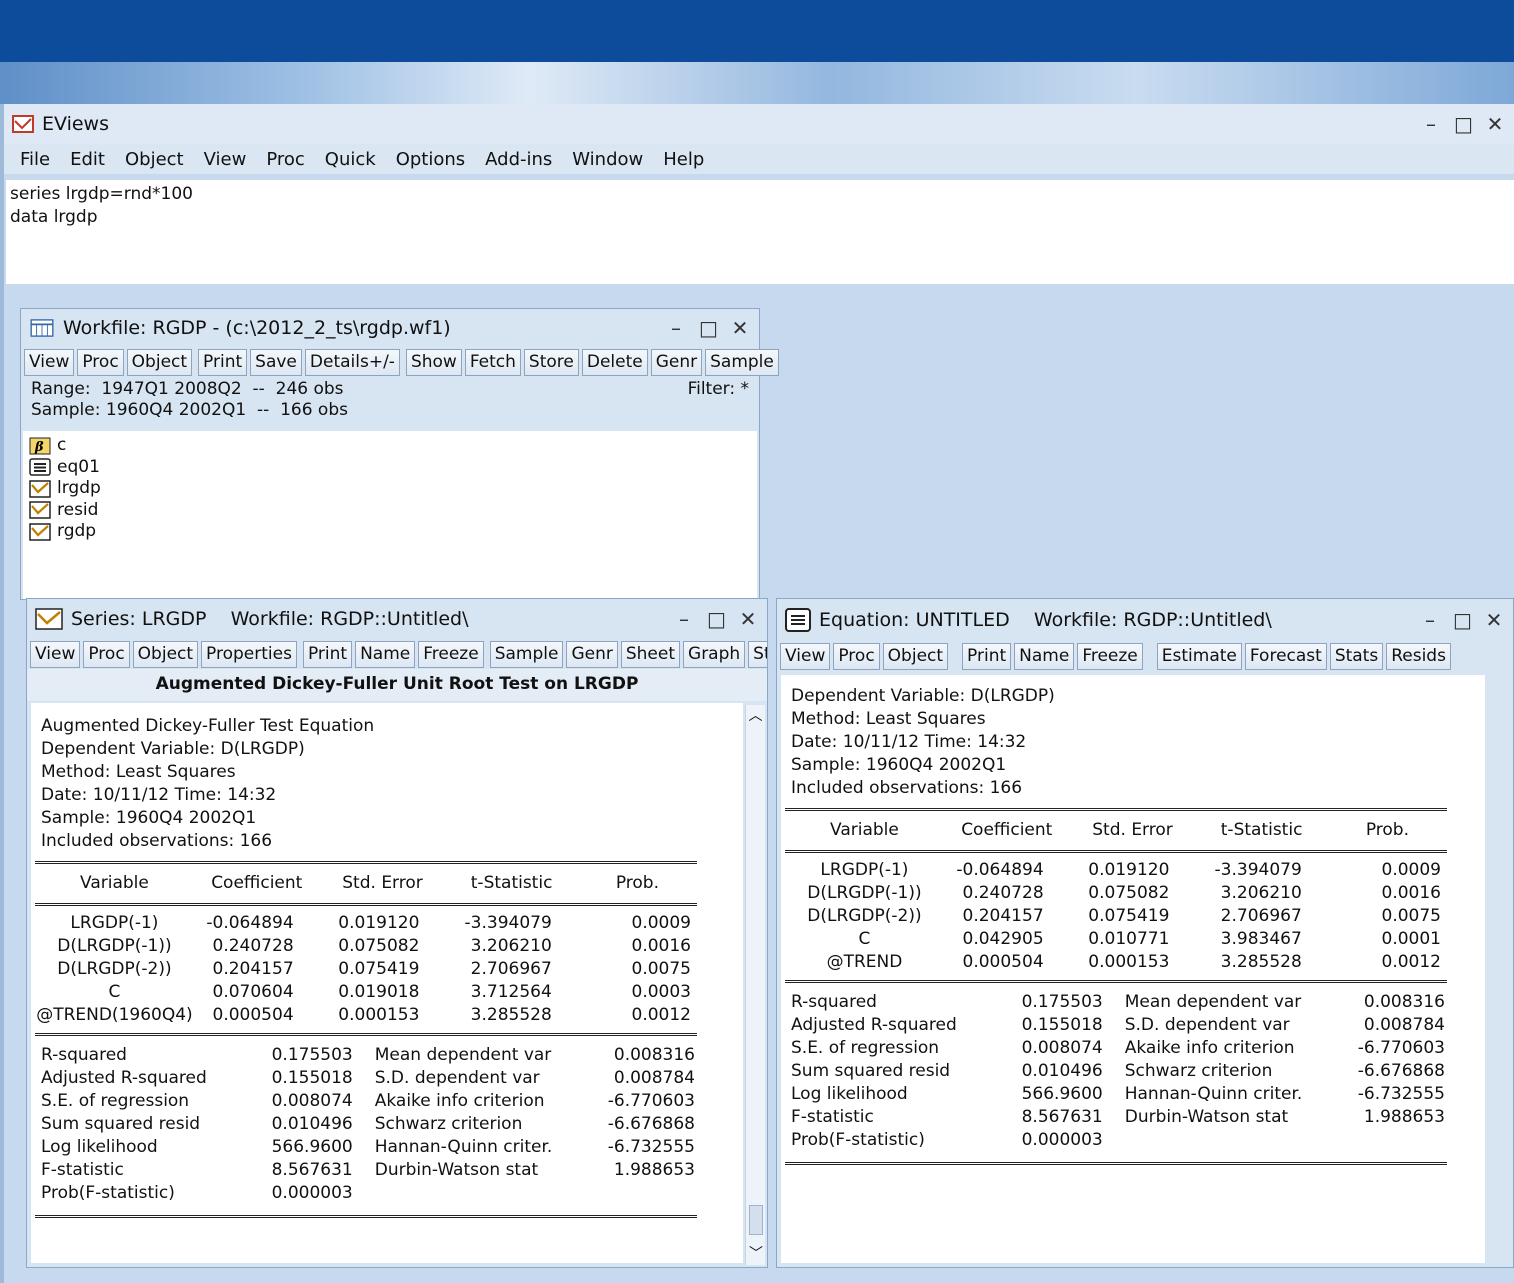 Image resolution: width=1514 pixels, height=1283 pixels. What do you see at coordinates (257, 883) in the screenshot?
I see `column-header: Coefficient` at bounding box center [257, 883].